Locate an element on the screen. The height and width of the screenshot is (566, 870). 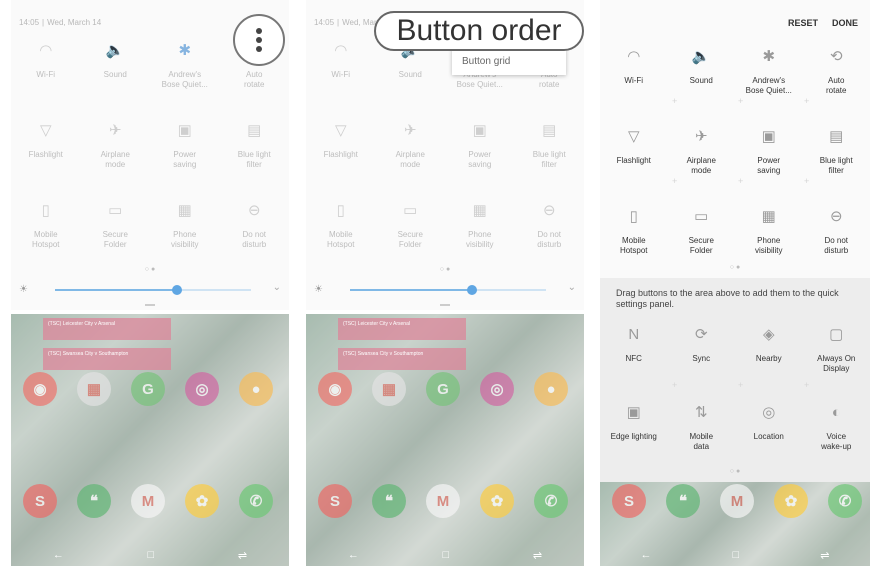
menu-item-button-grid: Button grid is located at coordinates (509, 61).